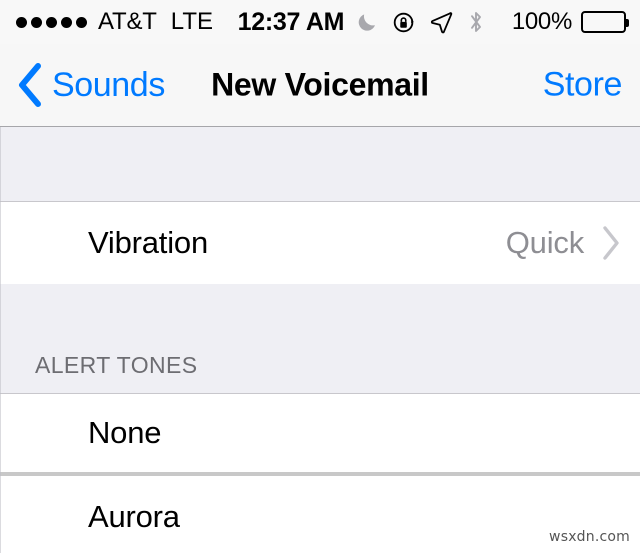 The height and width of the screenshot is (553, 640). I want to click on battery-full-icon, so click(605, 22).